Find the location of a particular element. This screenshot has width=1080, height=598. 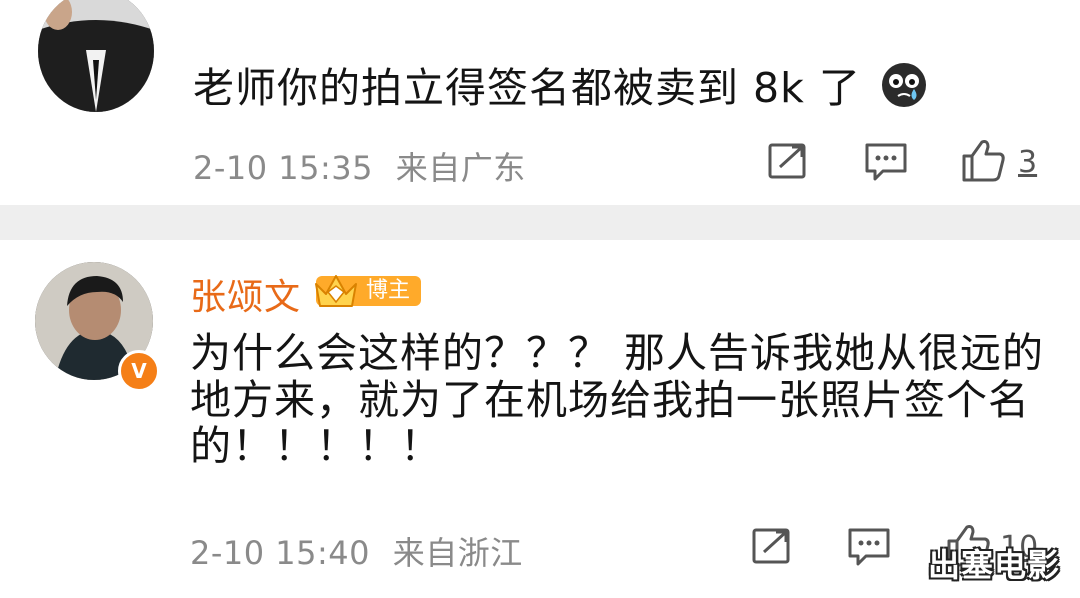

verified-badge: V is located at coordinates (139, 371).